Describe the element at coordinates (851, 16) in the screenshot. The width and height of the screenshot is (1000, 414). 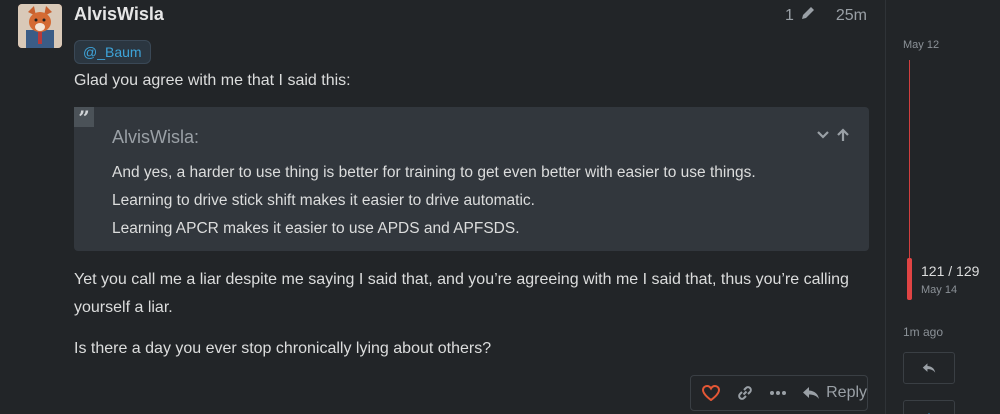
I see `post-age: 25m` at that location.